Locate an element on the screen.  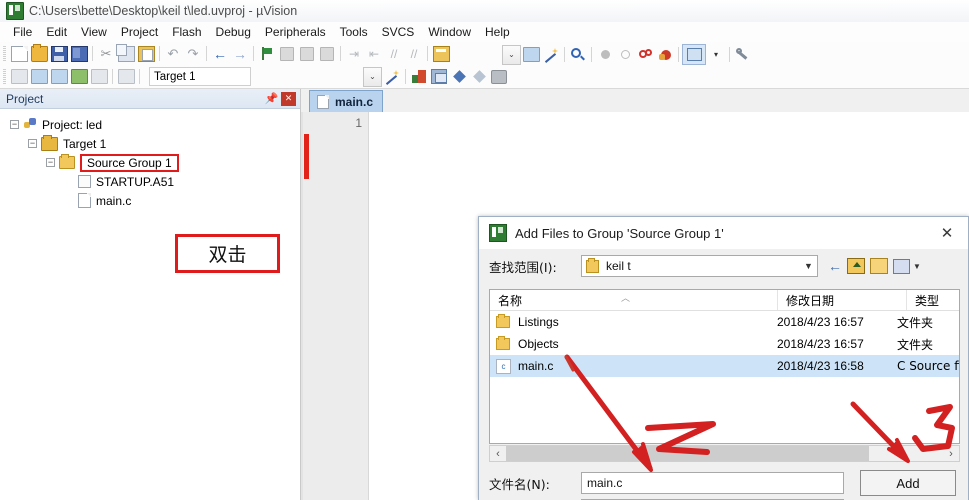
view-mode-icon is located at coordinates (901, 266).